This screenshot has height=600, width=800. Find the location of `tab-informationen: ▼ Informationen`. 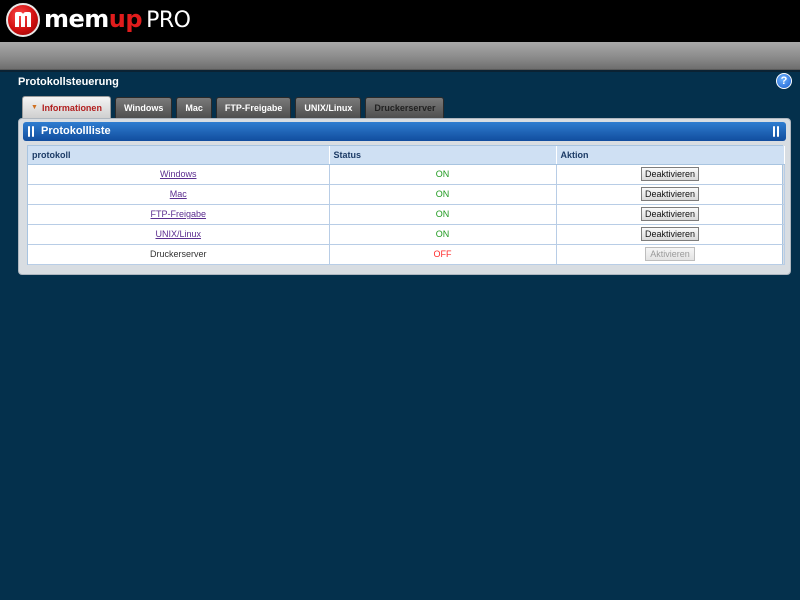

tab-informationen: ▼ Informationen is located at coordinates (66, 107).